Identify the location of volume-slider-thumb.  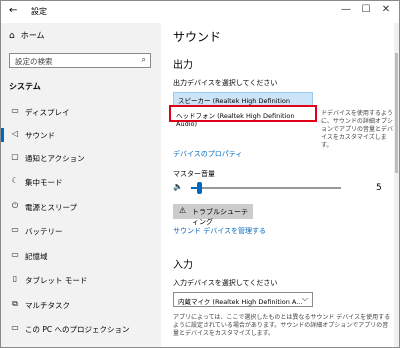
(199, 188).